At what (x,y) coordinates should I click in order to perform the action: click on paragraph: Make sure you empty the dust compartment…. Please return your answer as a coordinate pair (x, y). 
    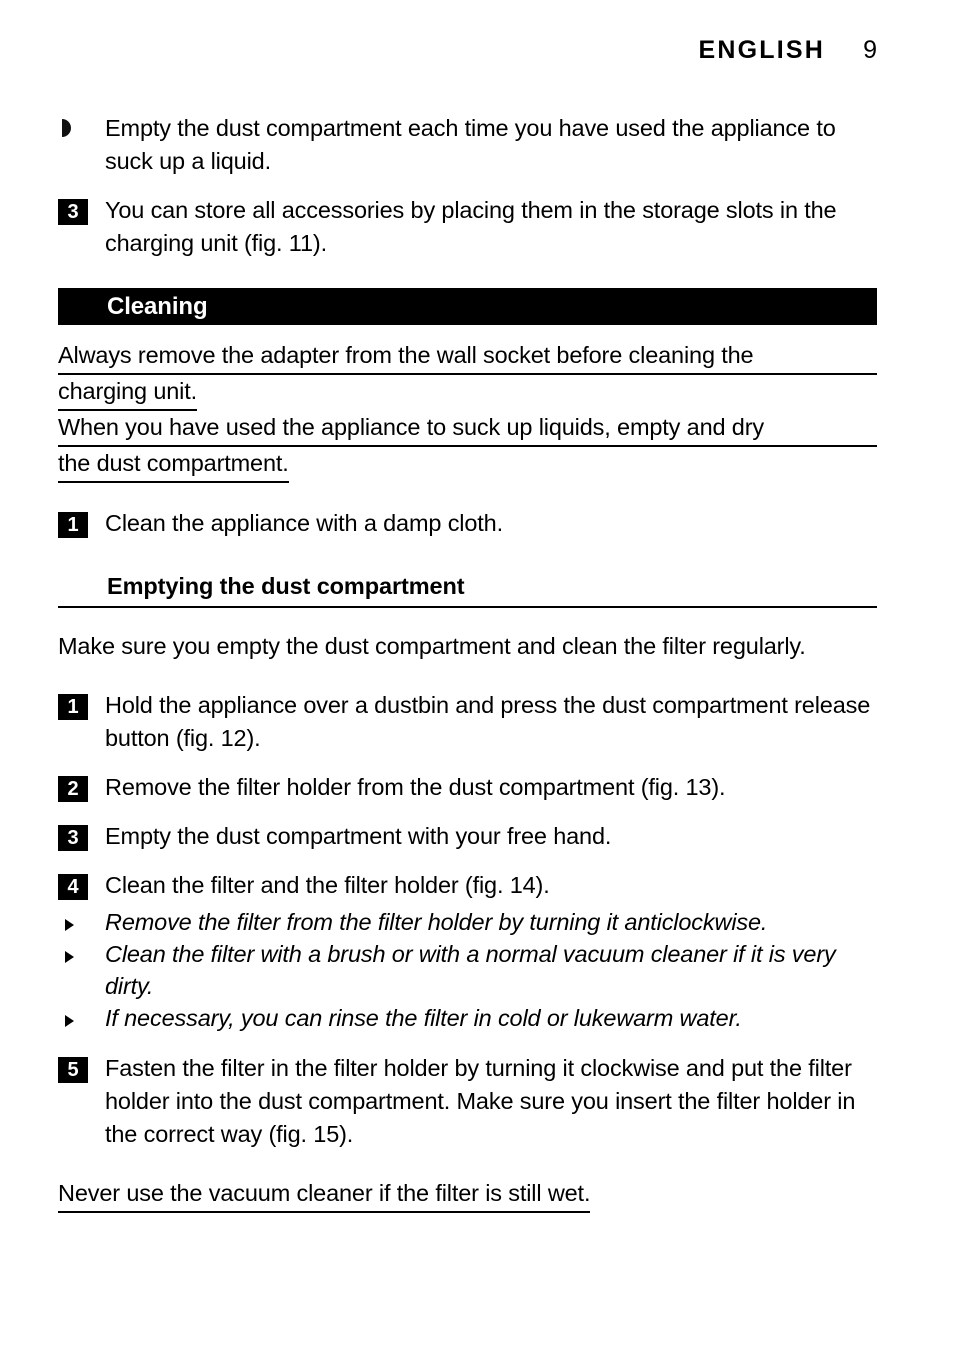
    Looking at the image, I should click on (432, 646).